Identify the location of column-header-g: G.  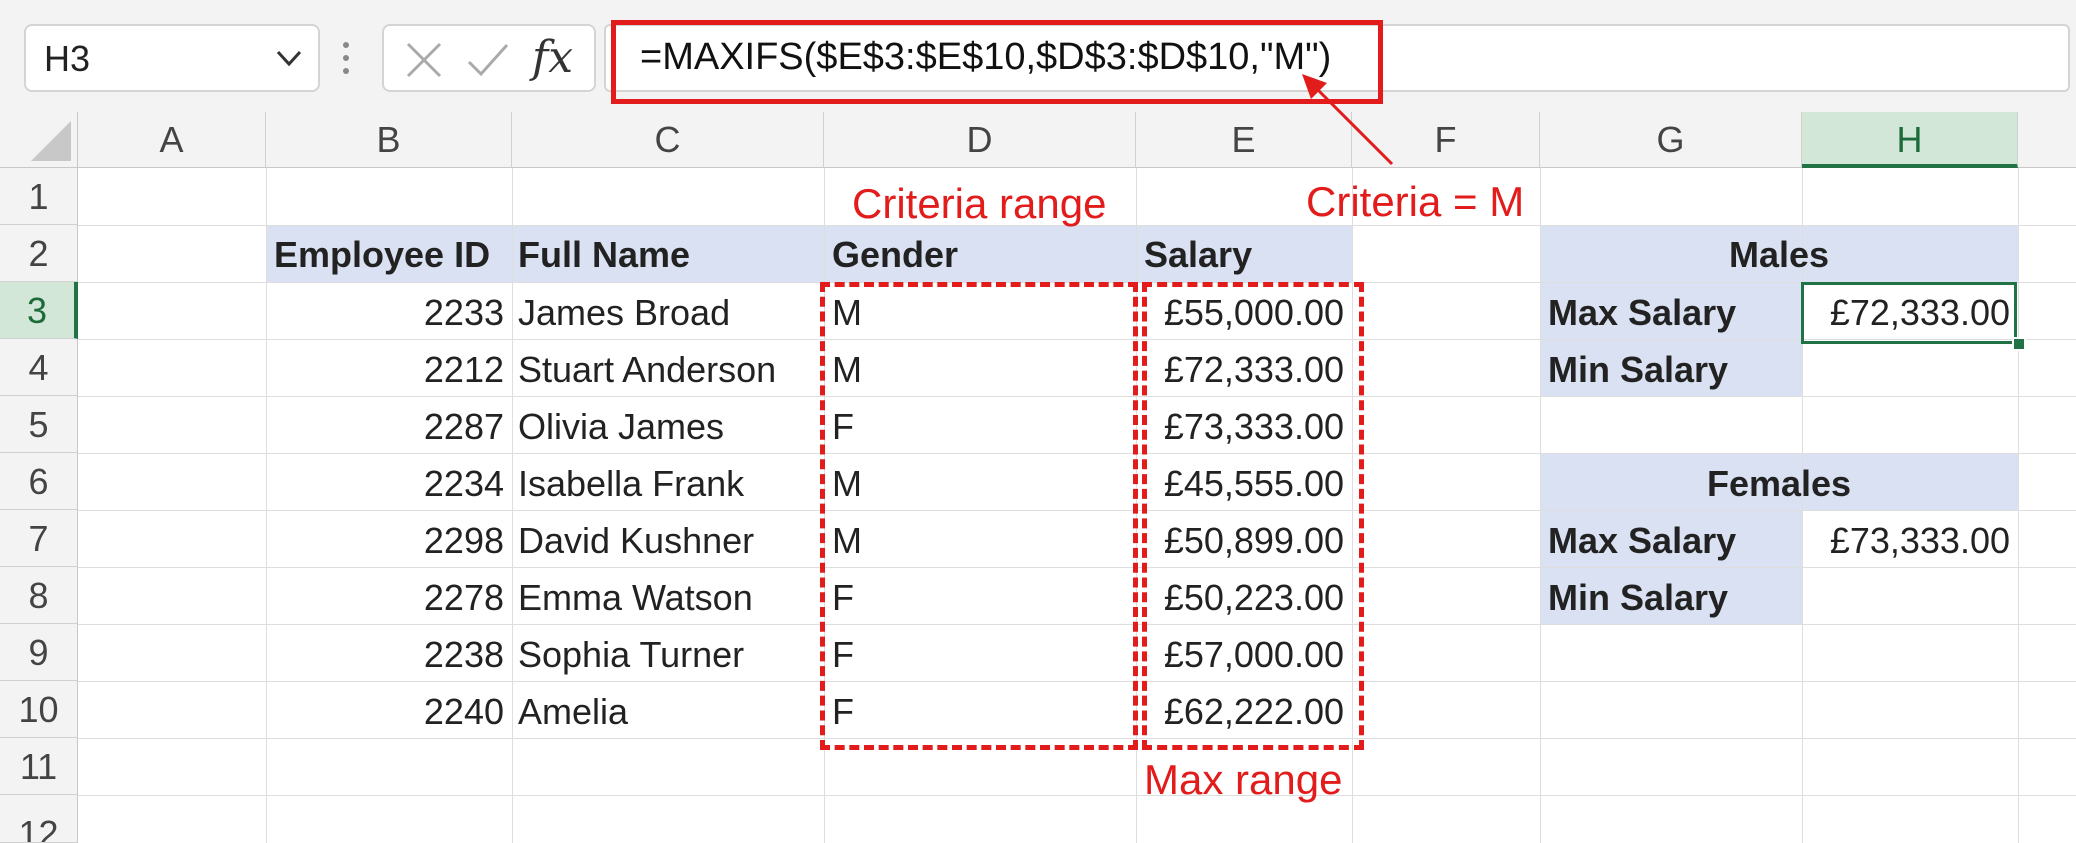
(1671, 140).